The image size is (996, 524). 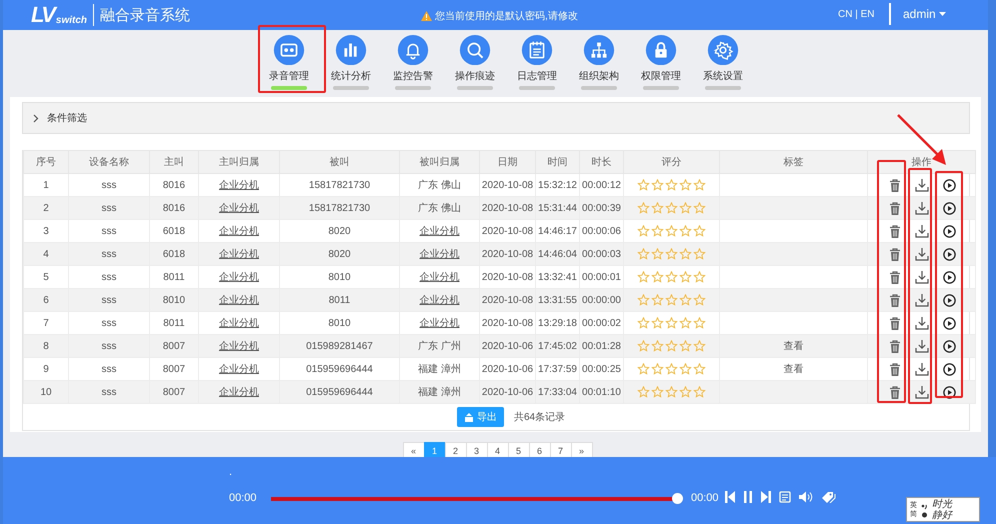 I want to click on progress-thumb, so click(x=677, y=498).